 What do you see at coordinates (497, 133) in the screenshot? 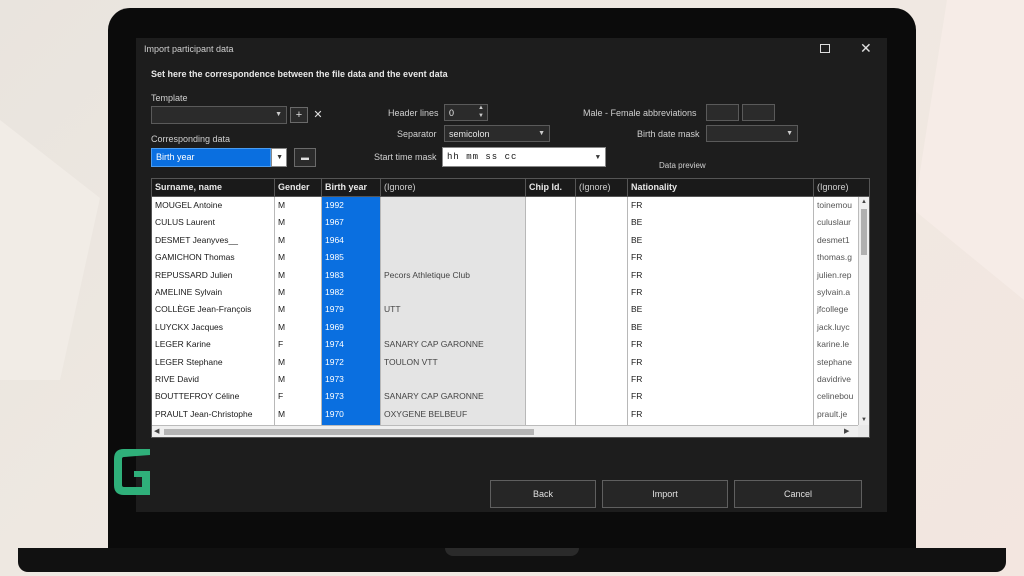
I see `separator-select: semicolon ▼` at bounding box center [497, 133].